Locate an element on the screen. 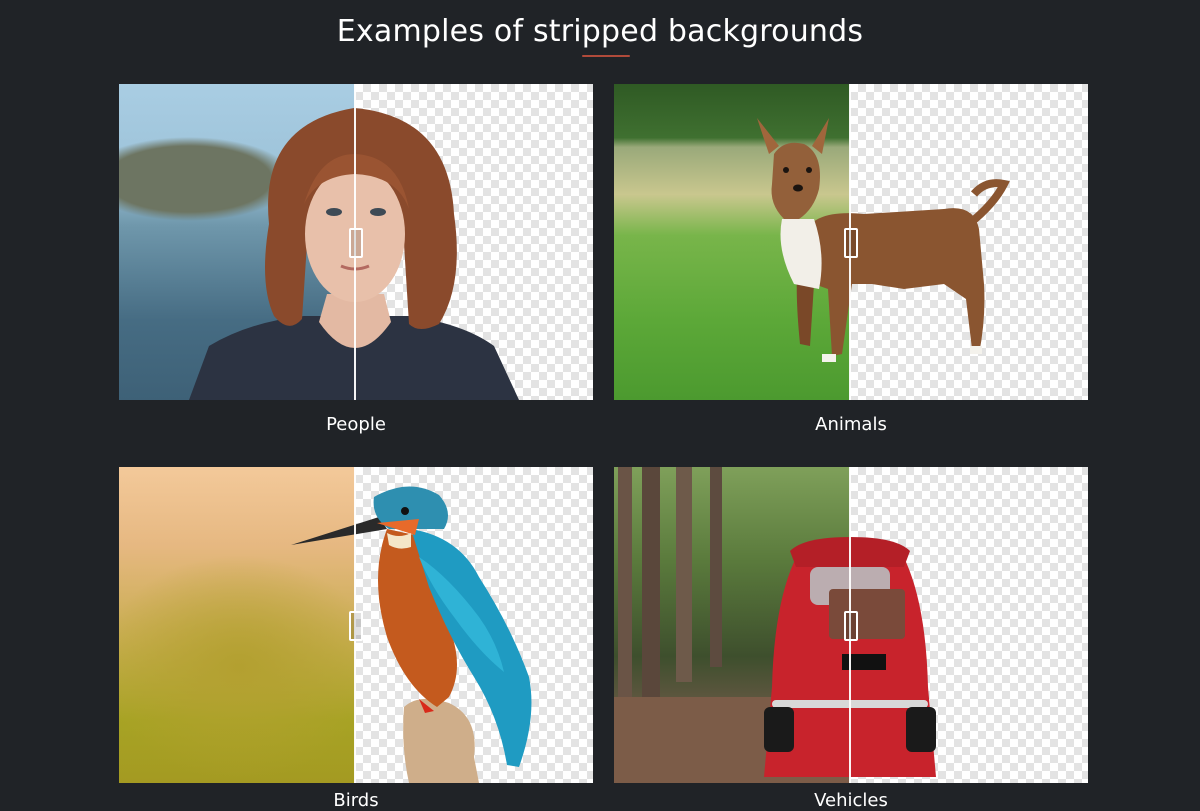 This screenshot has height=811, width=1200. example-label-people: People is located at coordinates (356, 424).